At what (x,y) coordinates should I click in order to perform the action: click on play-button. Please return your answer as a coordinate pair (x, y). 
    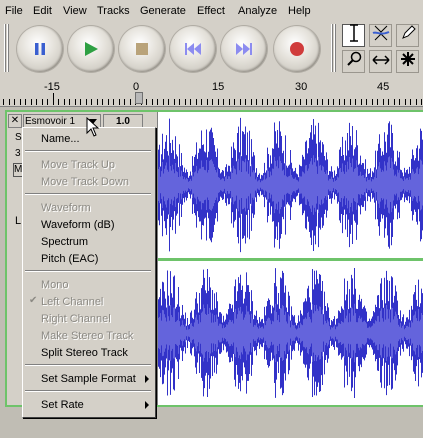
    Looking at the image, I should click on (91, 49).